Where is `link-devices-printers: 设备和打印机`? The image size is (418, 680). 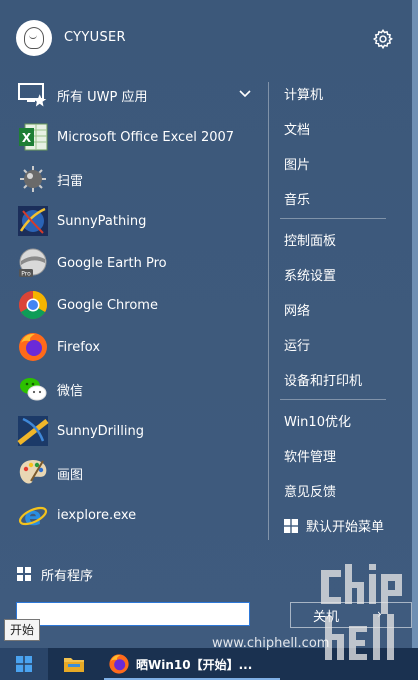 link-devices-printers: 设备和打印机 is located at coordinates (339, 379).